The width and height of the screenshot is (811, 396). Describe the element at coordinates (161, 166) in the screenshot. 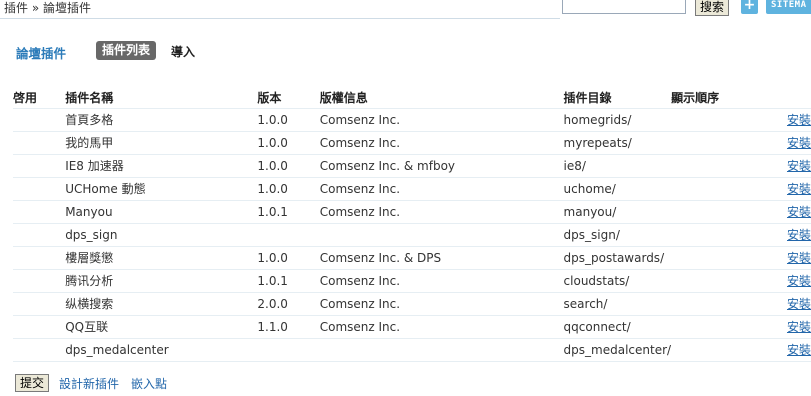

I see `plugin-name: IE8 加速器` at that location.